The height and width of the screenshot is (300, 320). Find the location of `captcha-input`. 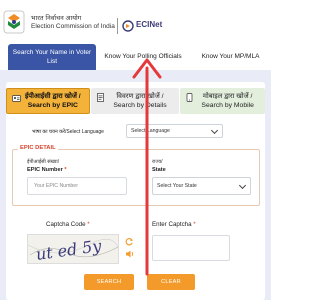

captcha-input is located at coordinates (191, 248).